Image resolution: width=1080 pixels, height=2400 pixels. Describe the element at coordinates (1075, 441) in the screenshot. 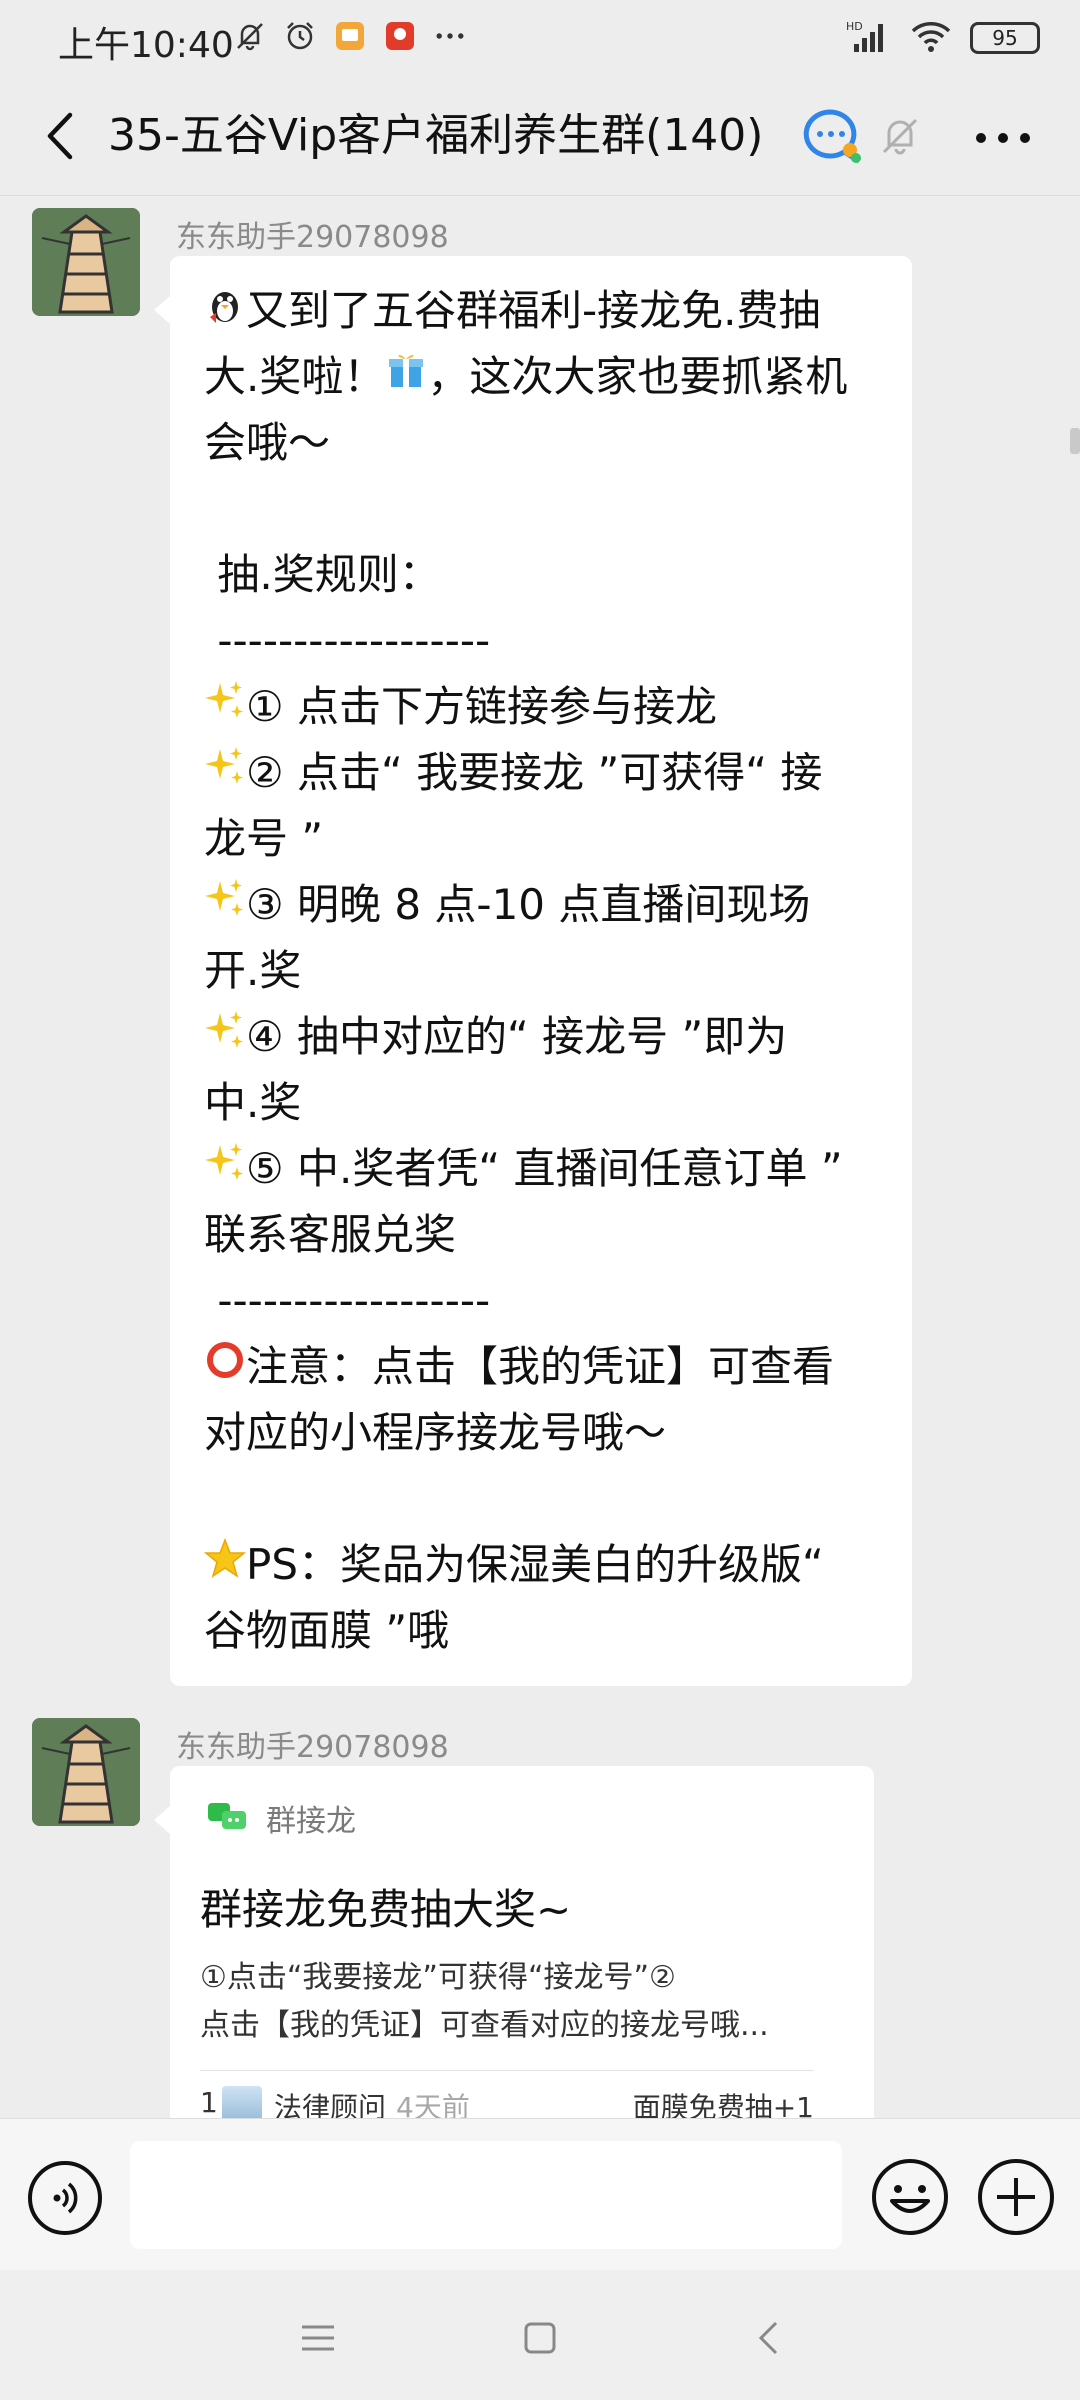

I see `scroll-indicator` at that location.